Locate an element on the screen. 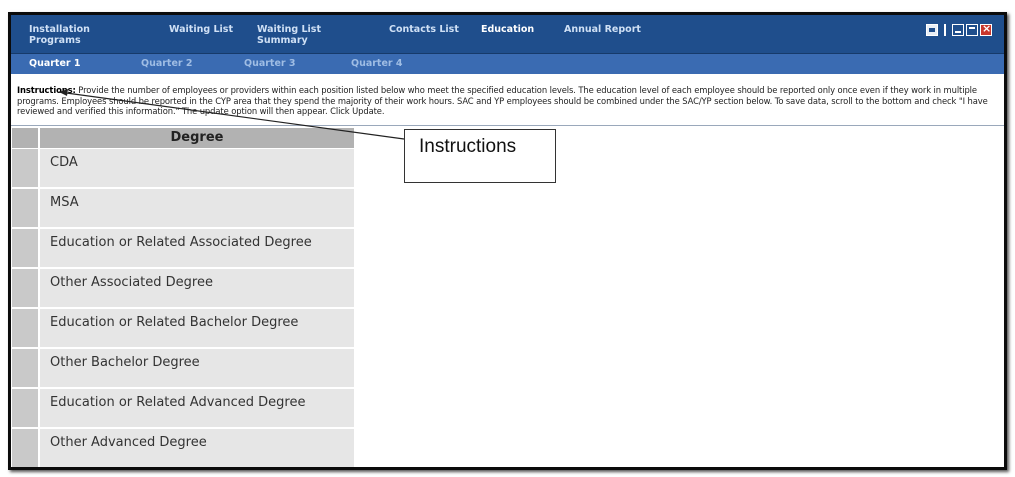 Image resolution: width=1015 pixels, height=477 pixels. separator is located at coordinates (945, 30).